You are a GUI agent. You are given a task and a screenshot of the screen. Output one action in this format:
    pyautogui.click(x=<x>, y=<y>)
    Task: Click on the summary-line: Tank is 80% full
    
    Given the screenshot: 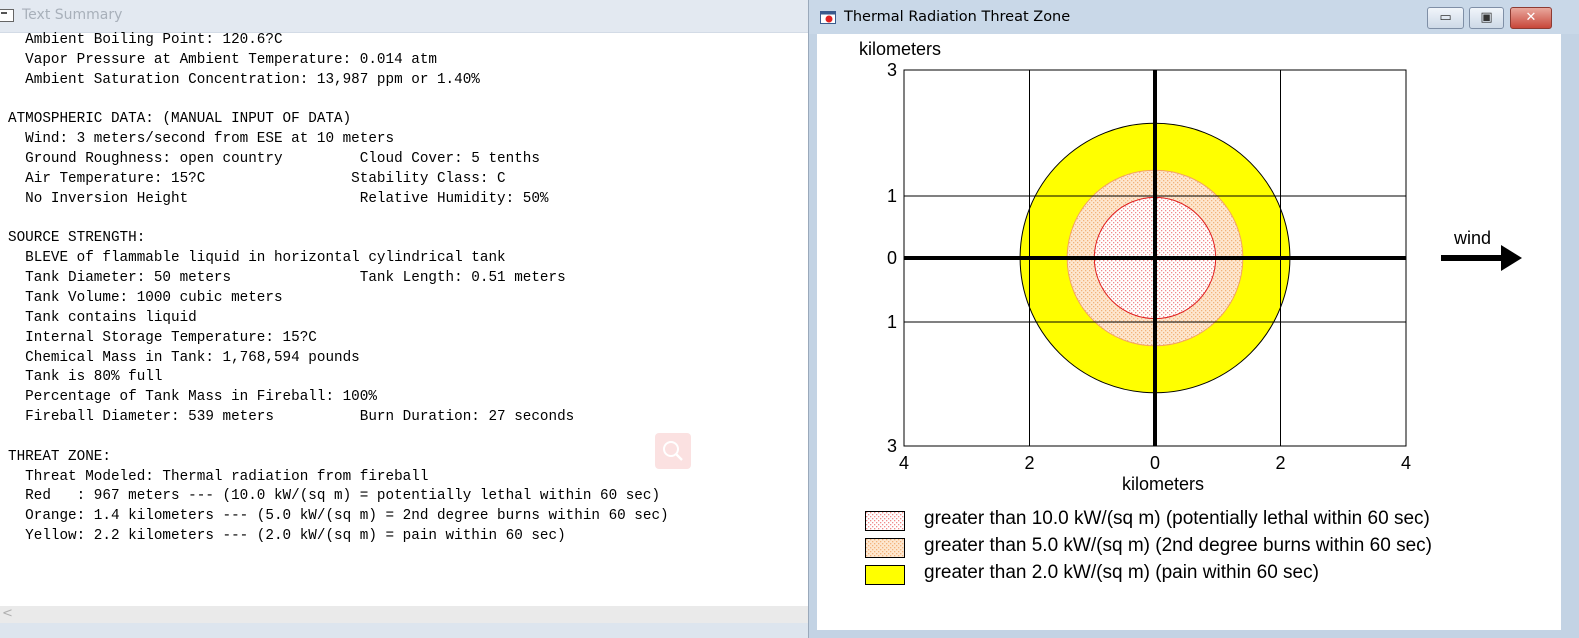 What is the action you would take?
    pyautogui.click(x=85, y=377)
    